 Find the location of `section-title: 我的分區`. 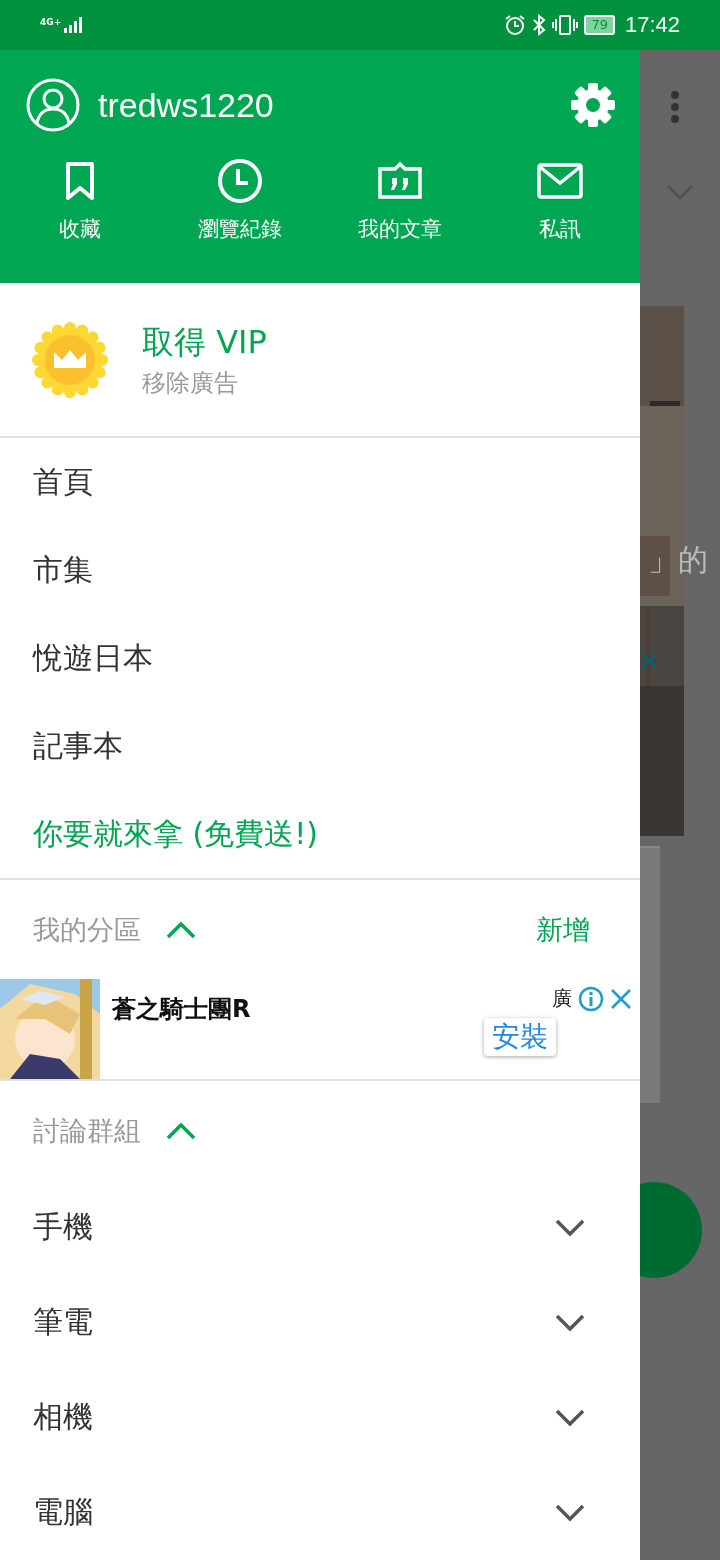

section-title: 我的分區 is located at coordinates (87, 929).